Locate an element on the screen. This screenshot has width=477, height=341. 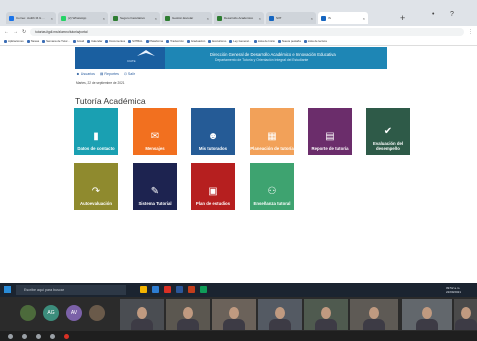
tab-favicon-icon is located at coordinates (11, 18).